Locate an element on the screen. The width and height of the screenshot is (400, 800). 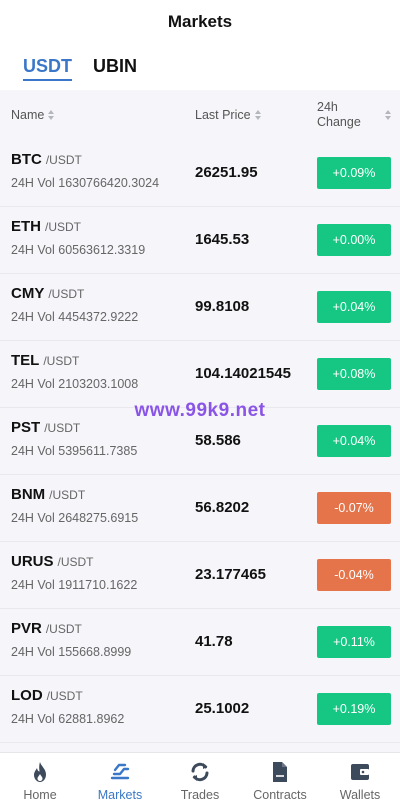
base-symbol: URUS is located at coordinates (32, 561).